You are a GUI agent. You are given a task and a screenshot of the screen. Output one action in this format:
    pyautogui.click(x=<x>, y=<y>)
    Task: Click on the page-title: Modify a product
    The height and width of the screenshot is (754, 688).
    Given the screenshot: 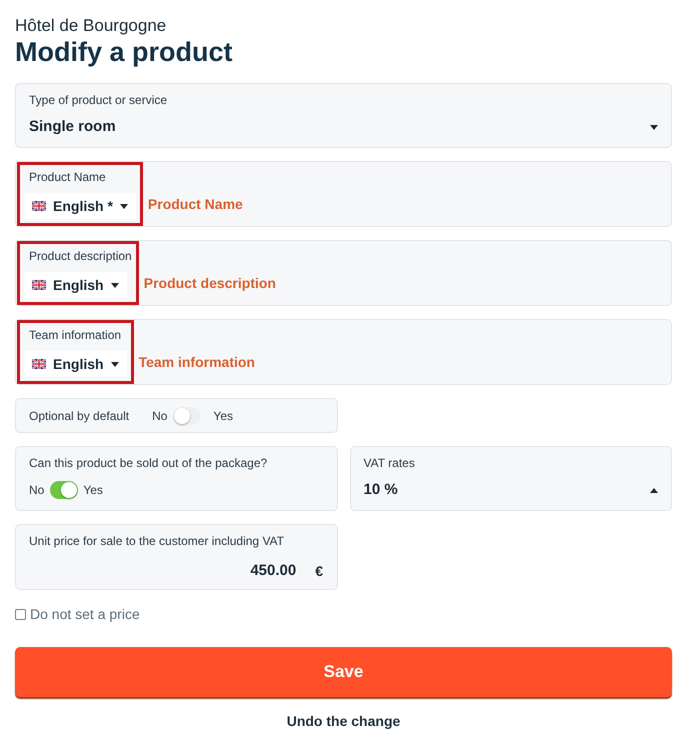 What is the action you would take?
    pyautogui.click(x=124, y=52)
    